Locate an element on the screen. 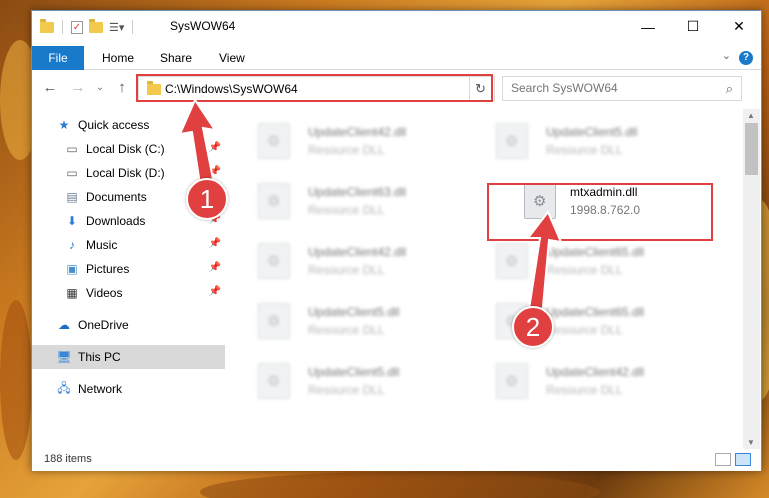  file-version: 1998.8.762.0 is located at coordinates (605, 210).